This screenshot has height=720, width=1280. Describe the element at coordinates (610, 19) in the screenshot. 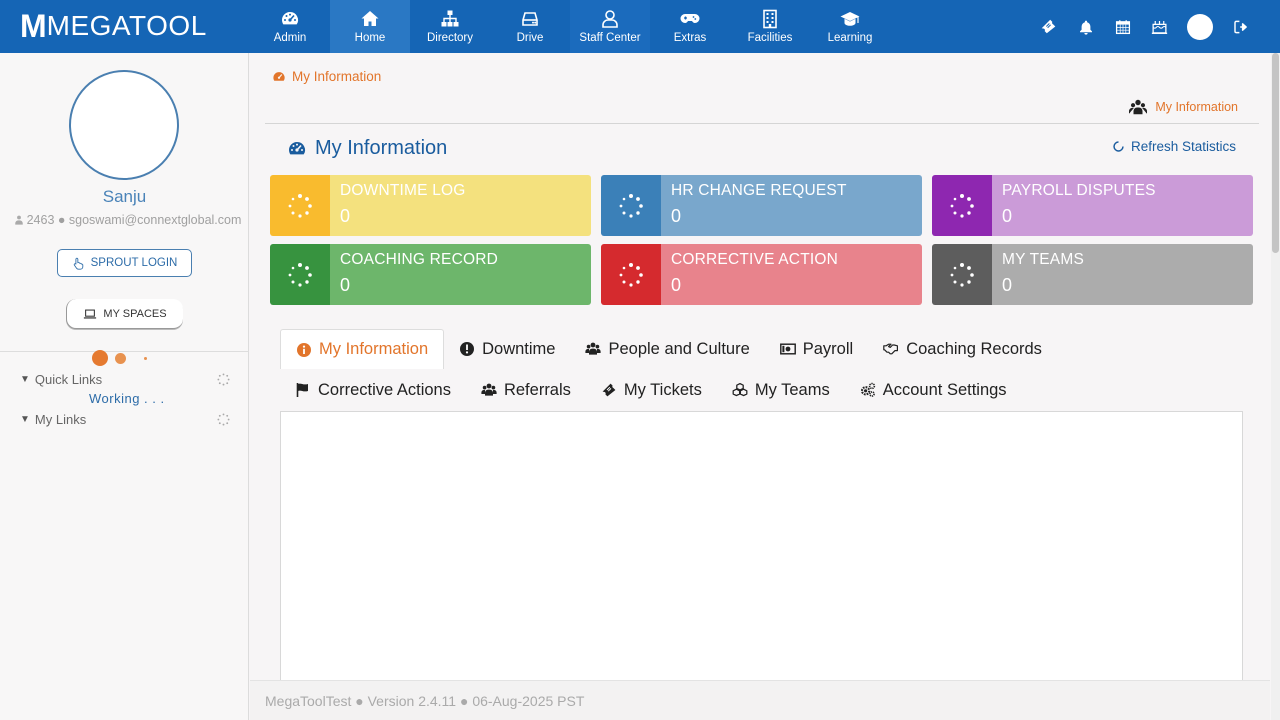

I see `user-icon` at that location.